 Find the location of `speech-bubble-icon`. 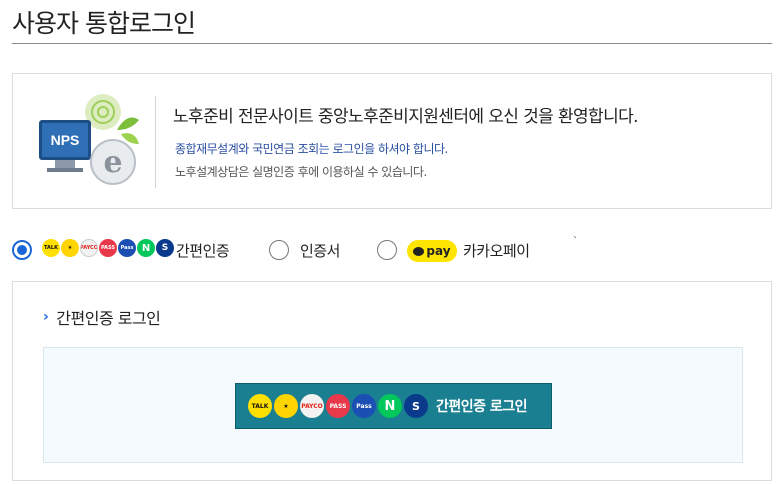

speech-bubble-icon is located at coordinates (419, 251).